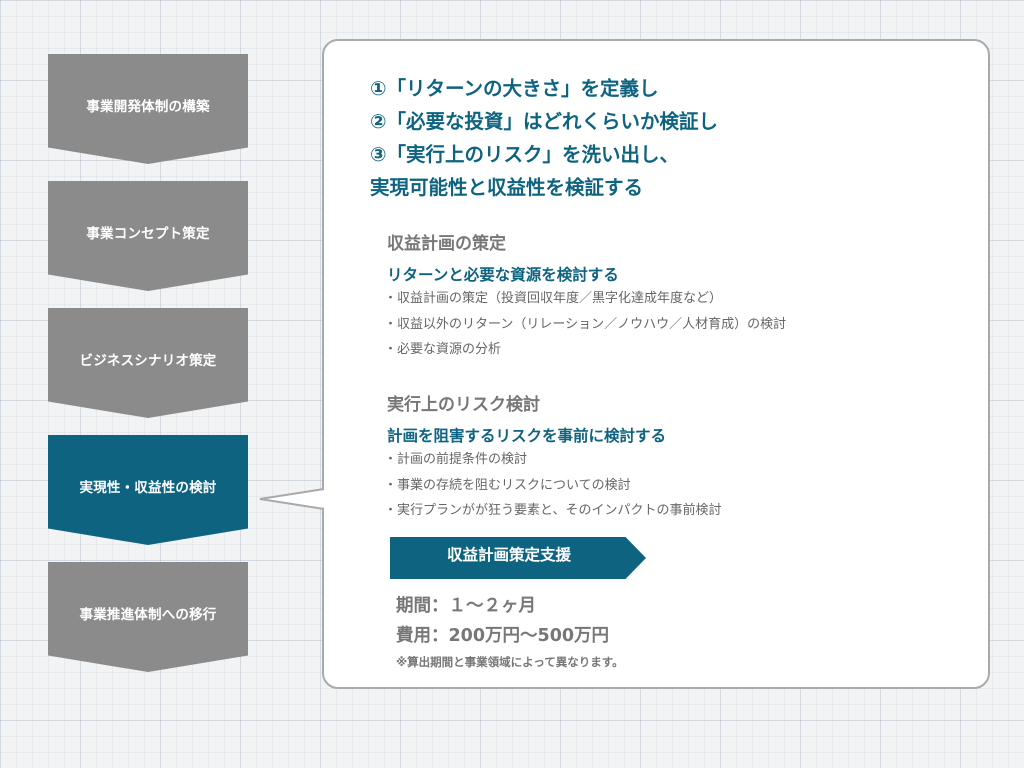 The height and width of the screenshot is (768, 1024). I want to click on step-business-transition: 事業推進体制への移行, so click(148, 617).